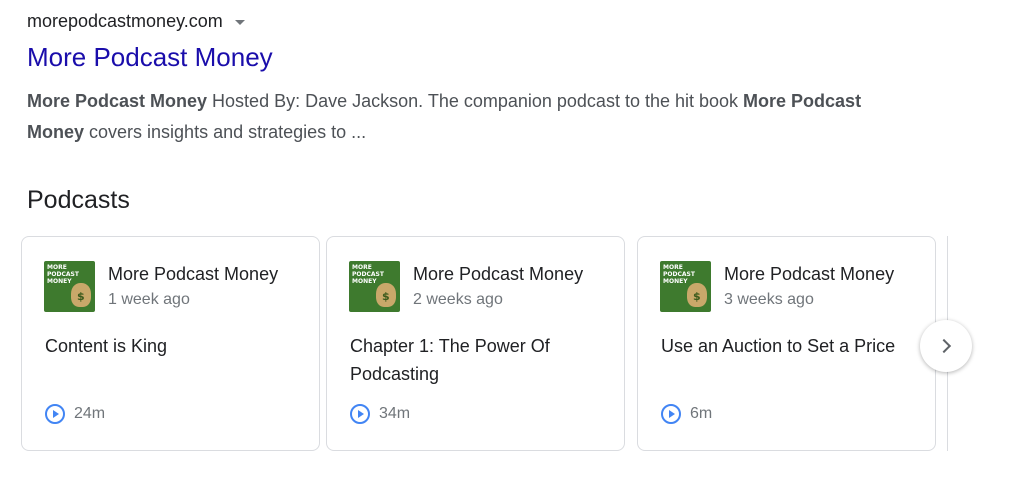 This screenshot has height=484, width=1024. Describe the element at coordinates (239, 22) in the screenshot. I see `caret-down-icon` at that location.